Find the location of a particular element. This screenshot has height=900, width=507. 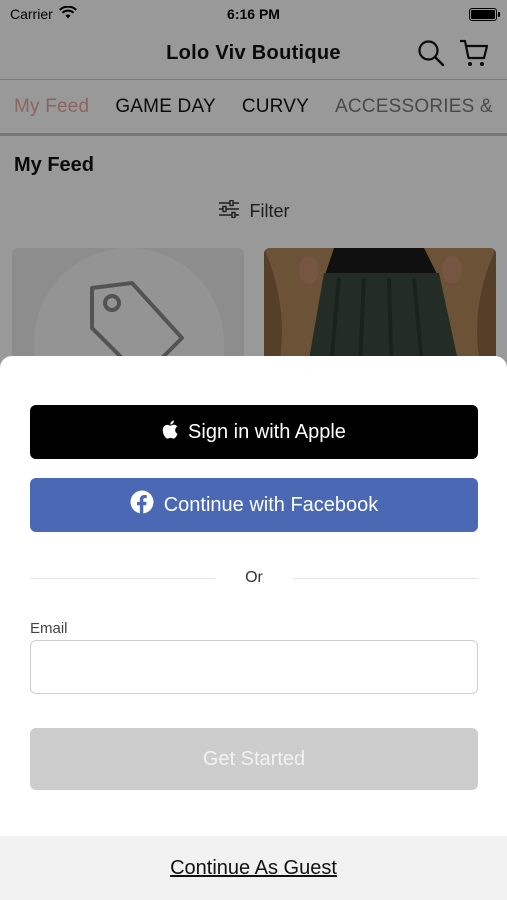

divider-line-right is located at coordinates (385, 578).